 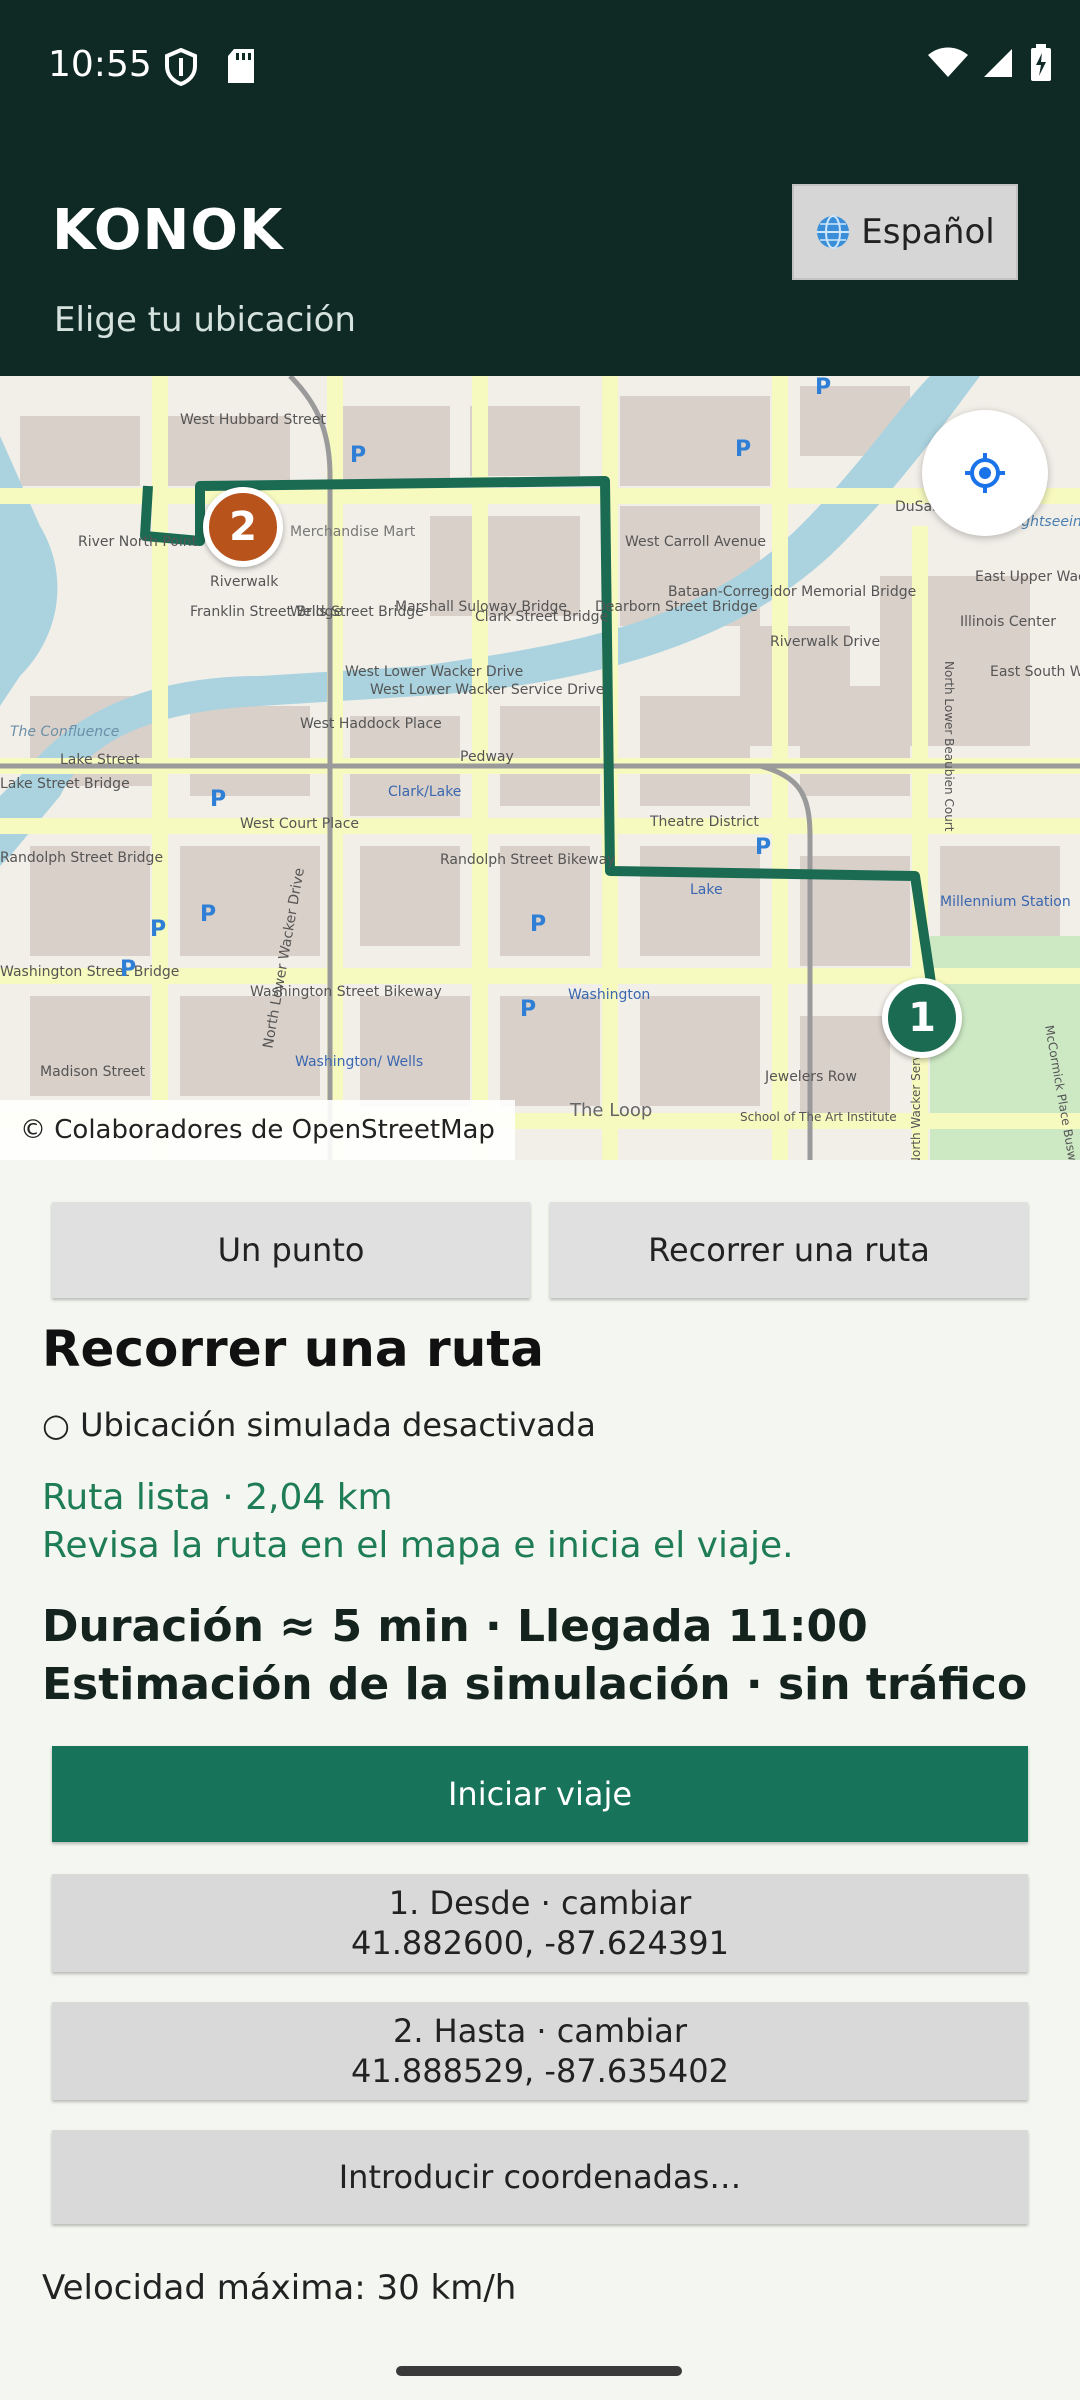 What do you see at coordinates (539, 2371) in the screenshot?
I see `gesture-nav-bar` at bounding box center [539, 2371].